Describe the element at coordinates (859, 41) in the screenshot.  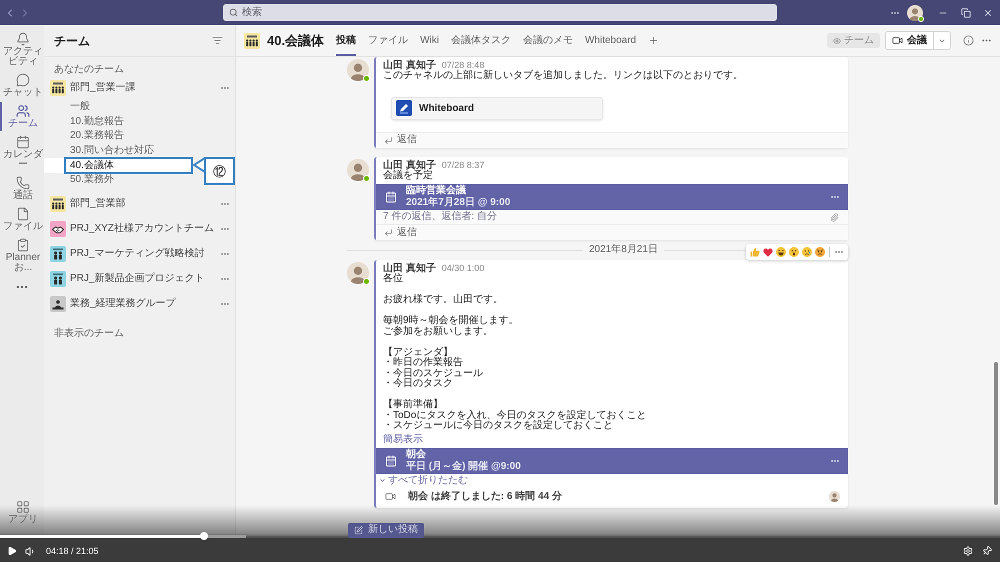
I see `team-badge-label: チーム` at that location.